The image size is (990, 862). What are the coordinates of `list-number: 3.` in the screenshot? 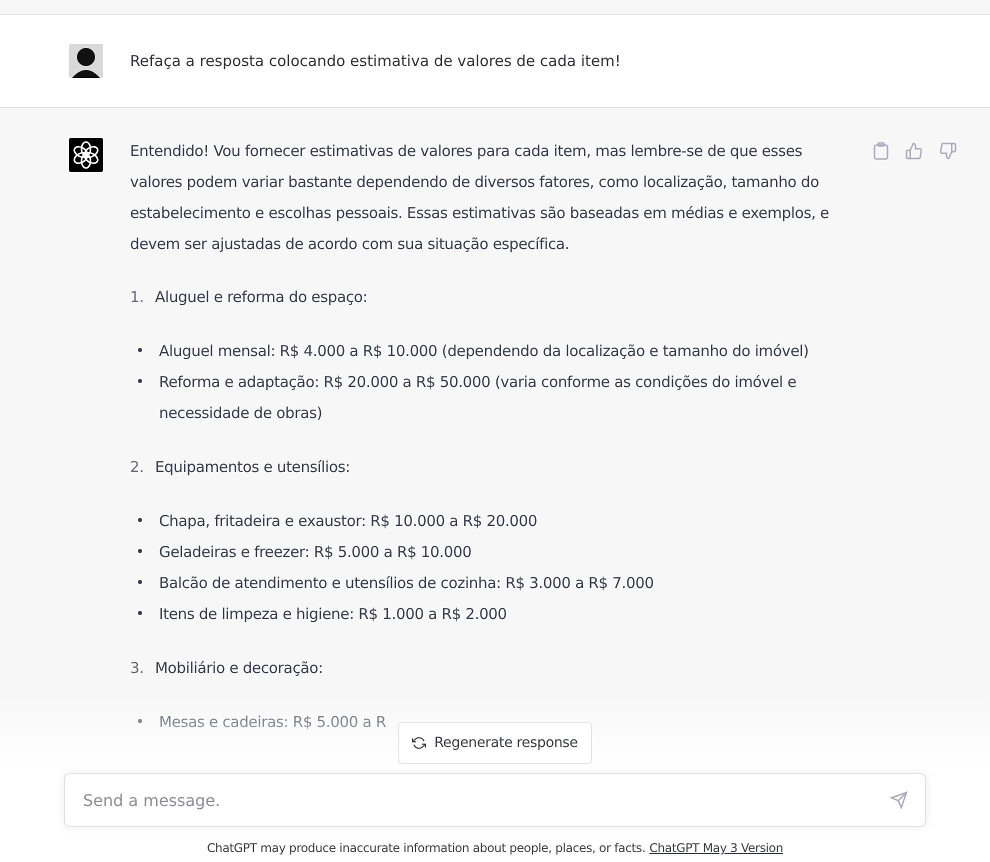 It's located at (137, 668).